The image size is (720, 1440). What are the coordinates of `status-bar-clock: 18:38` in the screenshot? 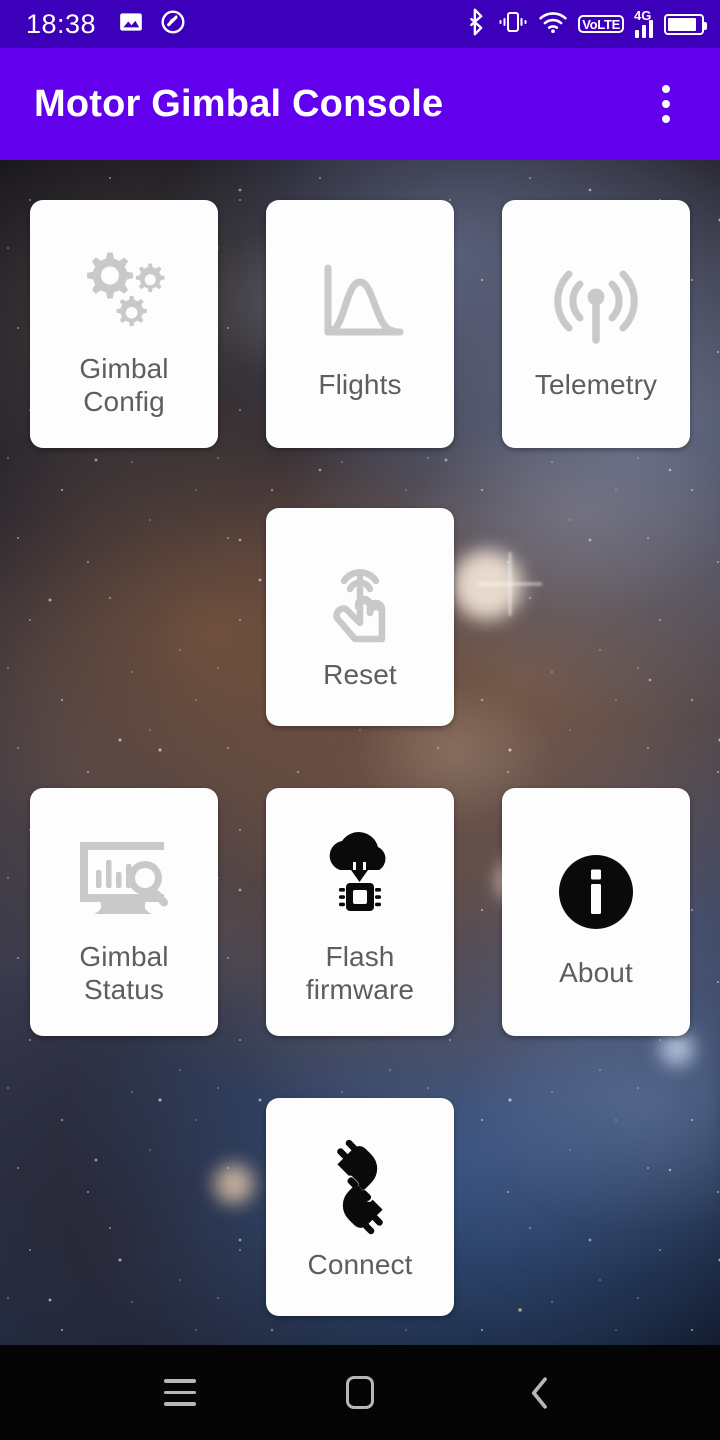 It's located at (61, 23).